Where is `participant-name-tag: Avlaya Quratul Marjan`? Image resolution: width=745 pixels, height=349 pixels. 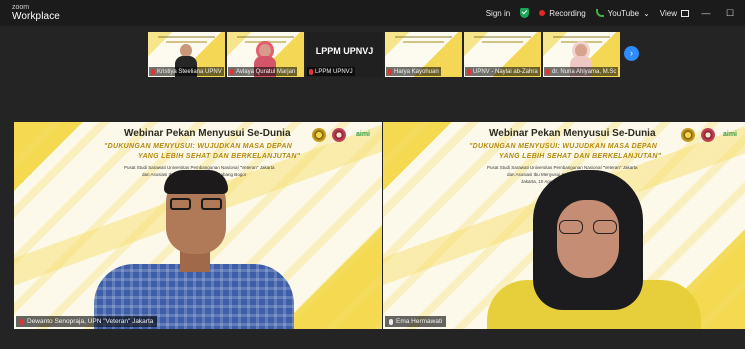
participant-name-tag: Avlaya Quratul Marjan is located at coordinates (263, 71).